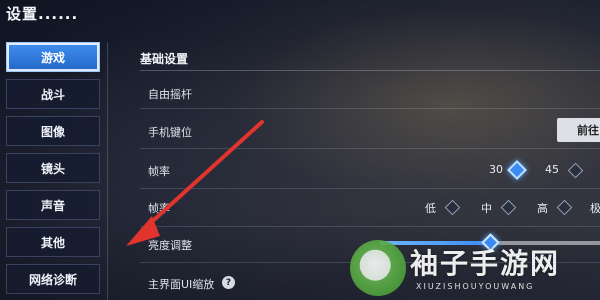  I want to click on quality-option-high-label: 高, so click(542, 208).